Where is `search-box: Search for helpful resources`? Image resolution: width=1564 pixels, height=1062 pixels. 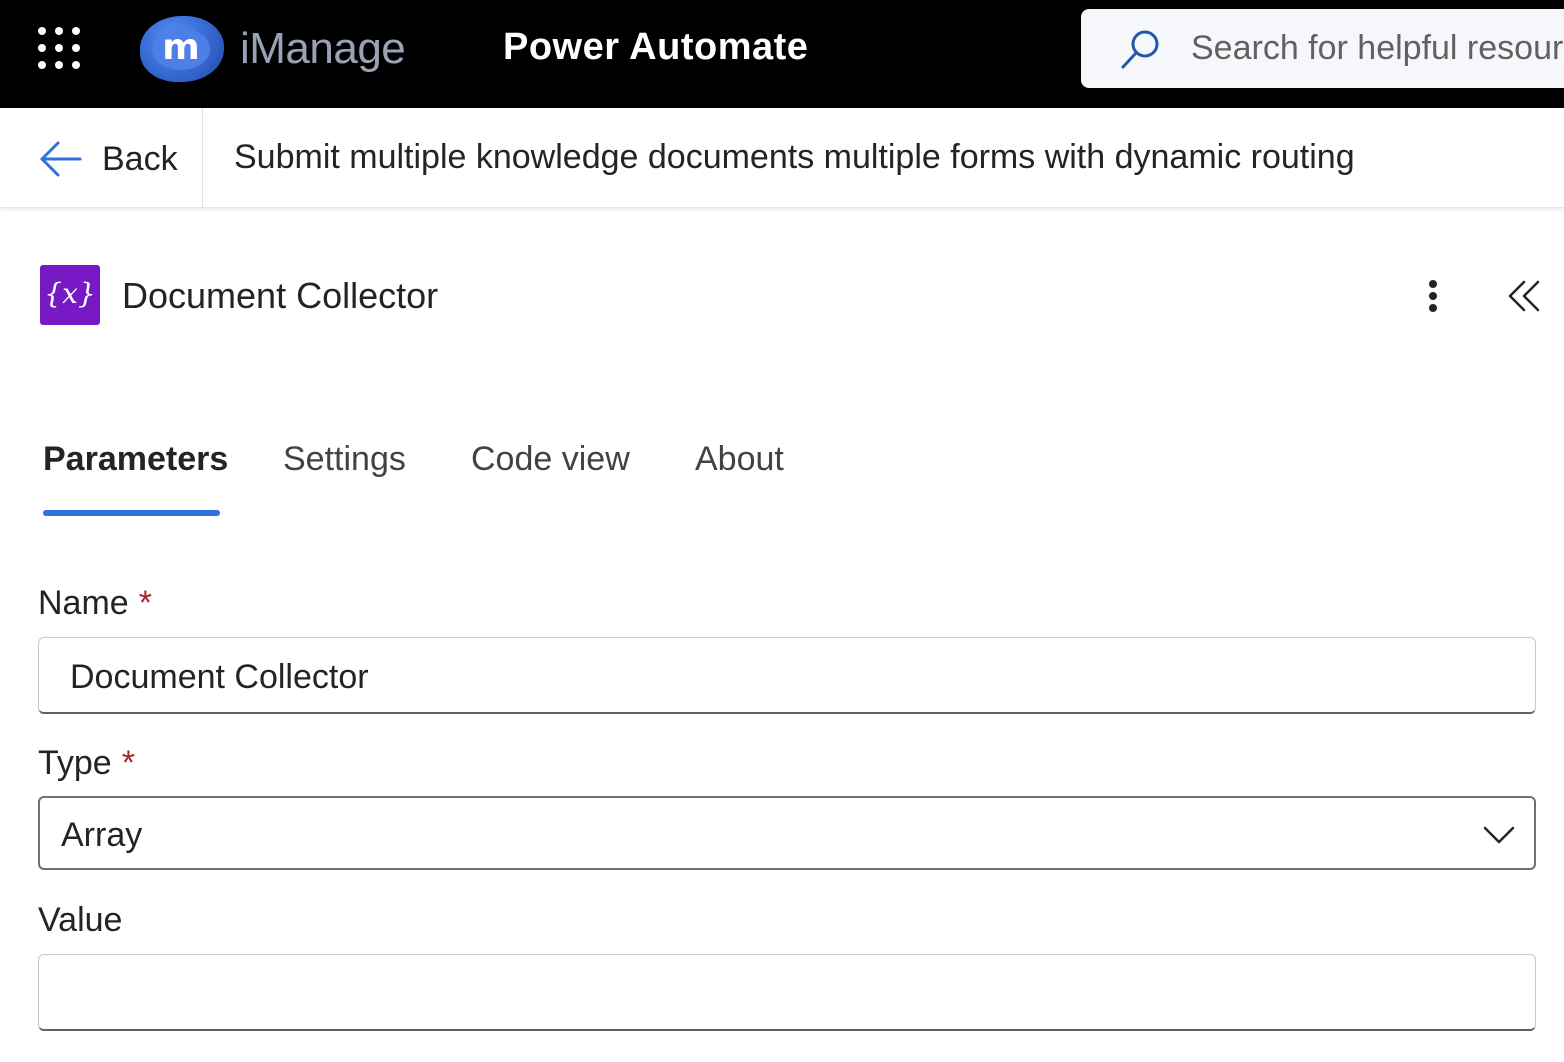
search-box: Search for helpful resources is located at coordinates (1322, 48).